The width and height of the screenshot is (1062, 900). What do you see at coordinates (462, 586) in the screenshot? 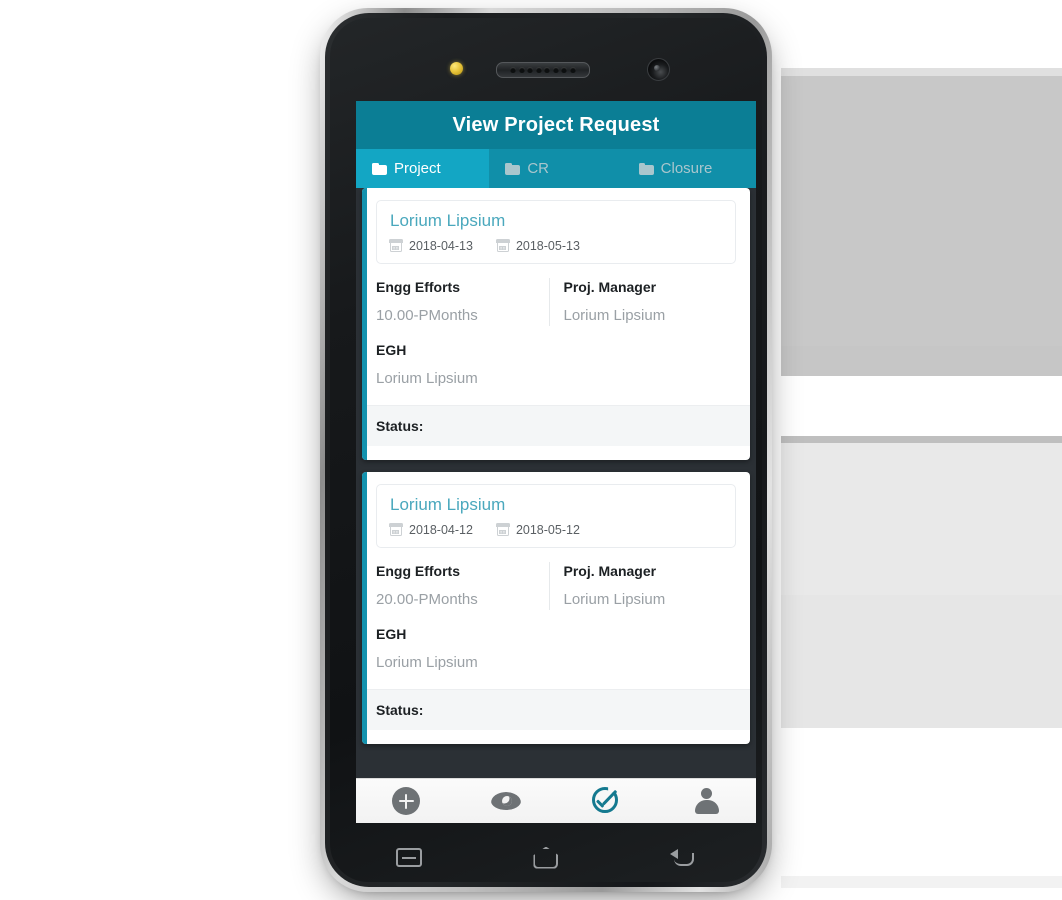
I see `field-engg-efforts: Engg Efforts 20.00-PMonths` at bounding box center [462, 586].